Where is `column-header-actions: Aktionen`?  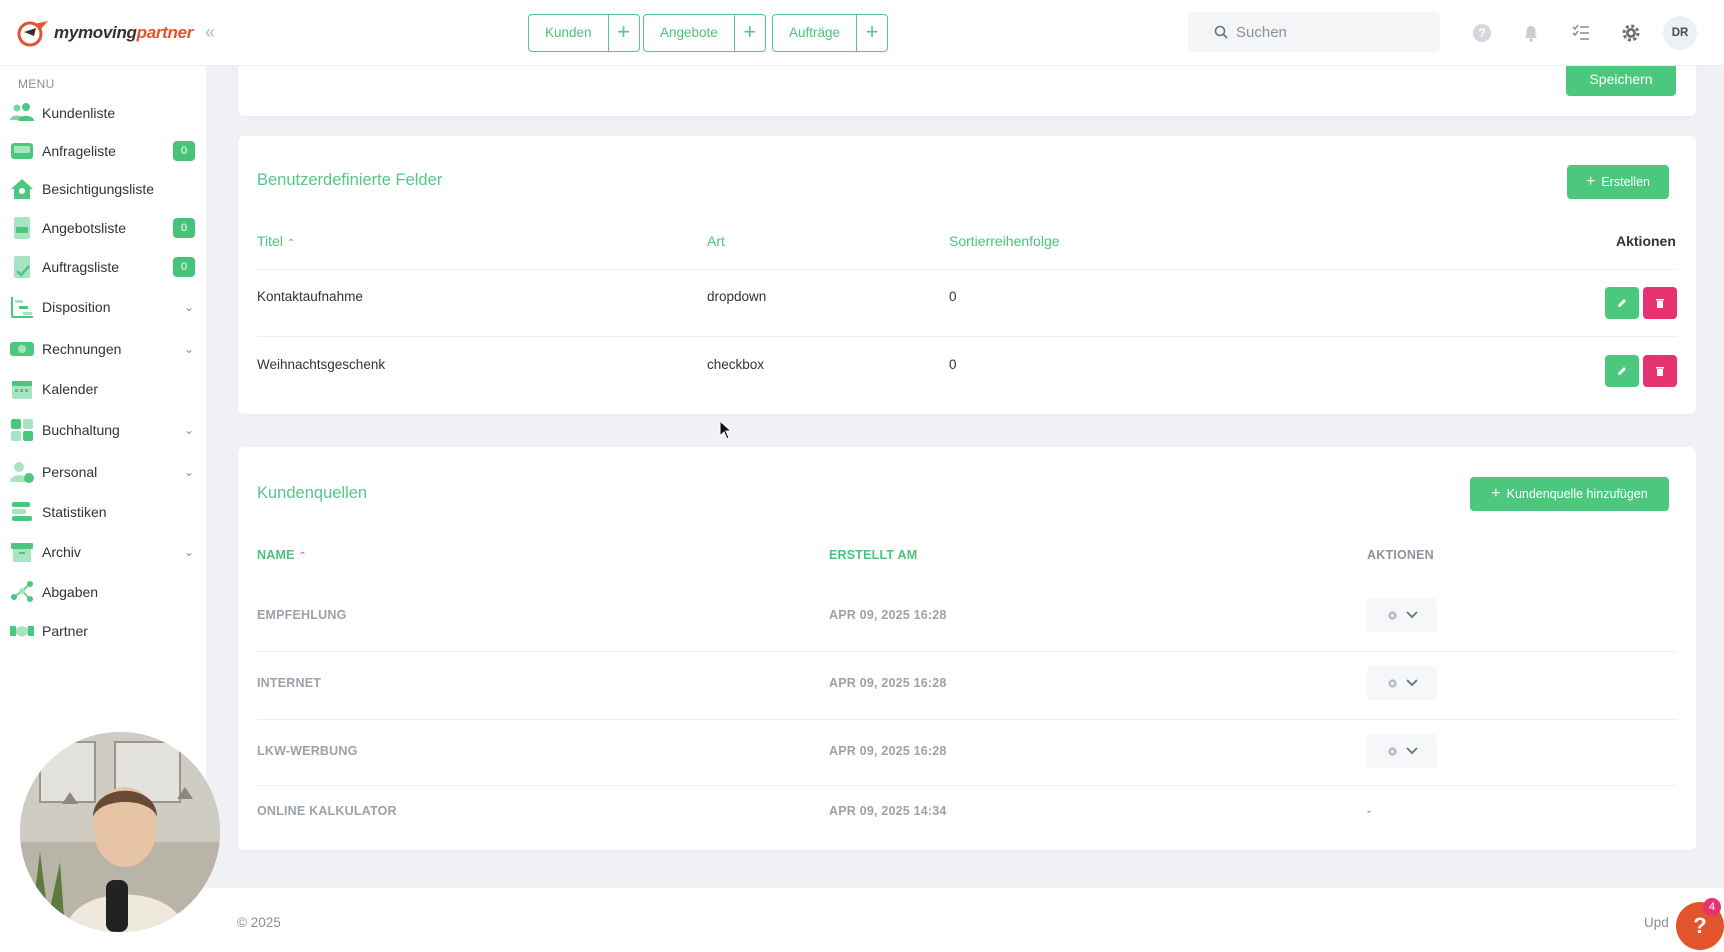
column-header-actions: Aktionen is located at coordinates (1646, 241).